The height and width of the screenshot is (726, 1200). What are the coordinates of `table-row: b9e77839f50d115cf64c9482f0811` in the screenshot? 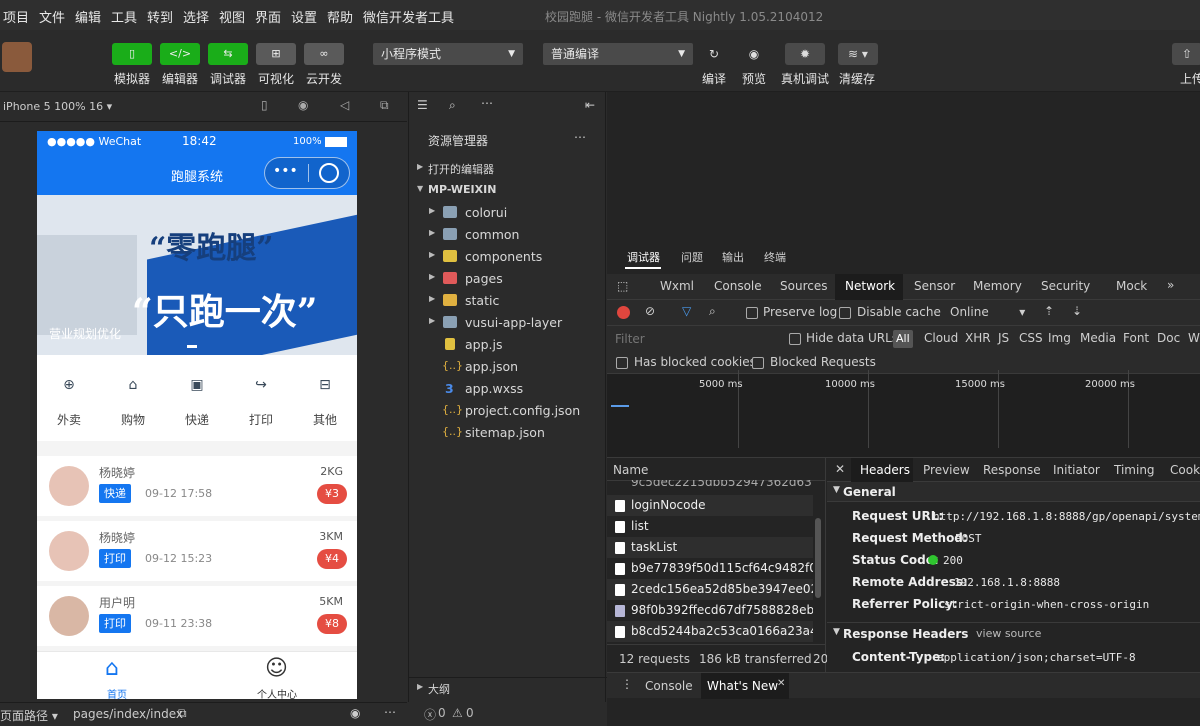 It's located at (710, 568).